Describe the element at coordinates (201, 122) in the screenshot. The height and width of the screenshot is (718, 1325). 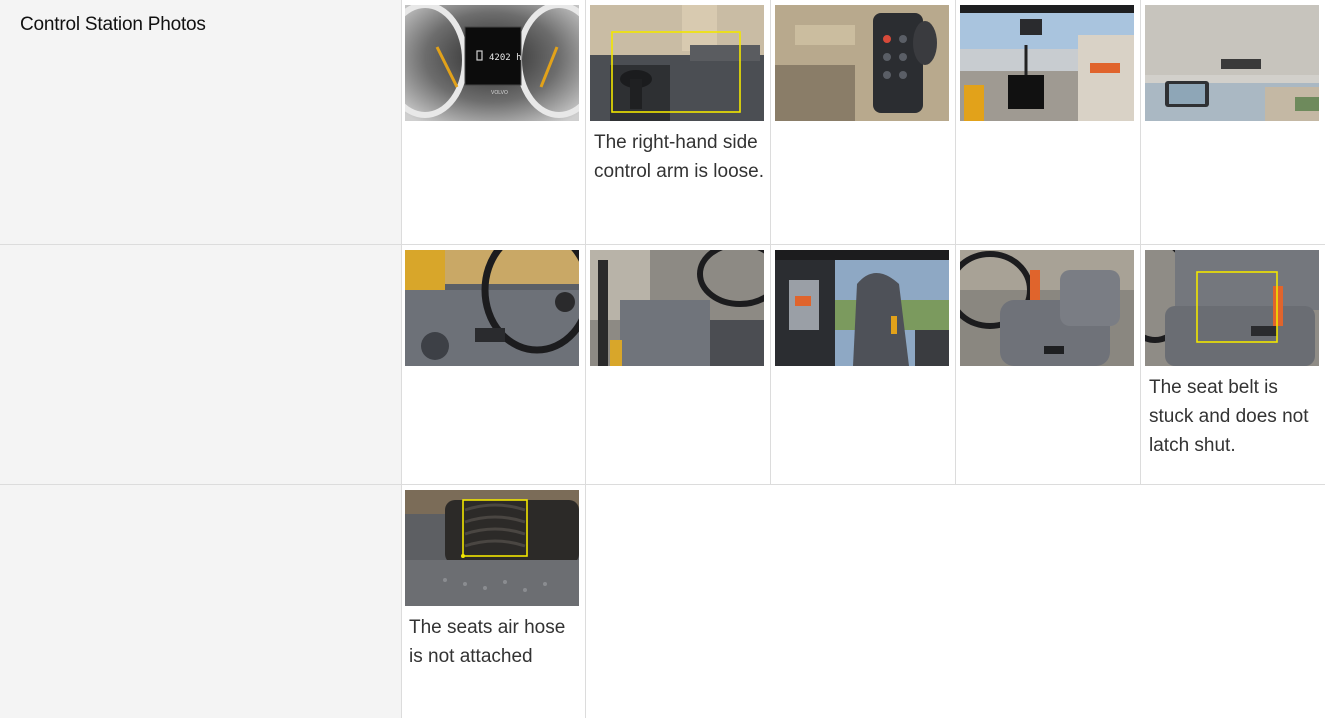
I see `section-label-cell: Control Station Photos` at that location.